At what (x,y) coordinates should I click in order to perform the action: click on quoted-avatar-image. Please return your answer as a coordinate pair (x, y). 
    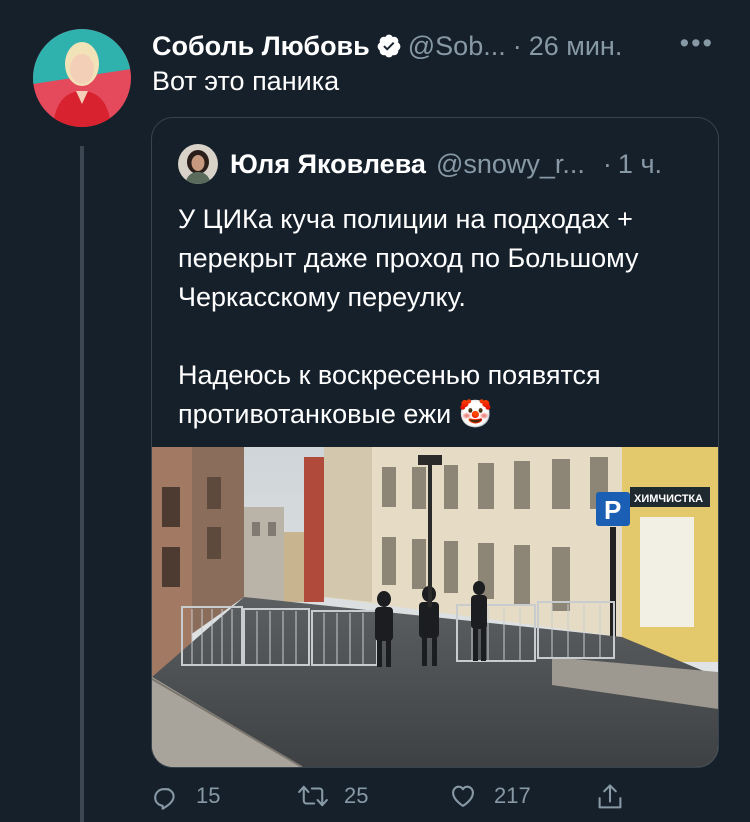
    Looking at the image, I should click on (198, 164).